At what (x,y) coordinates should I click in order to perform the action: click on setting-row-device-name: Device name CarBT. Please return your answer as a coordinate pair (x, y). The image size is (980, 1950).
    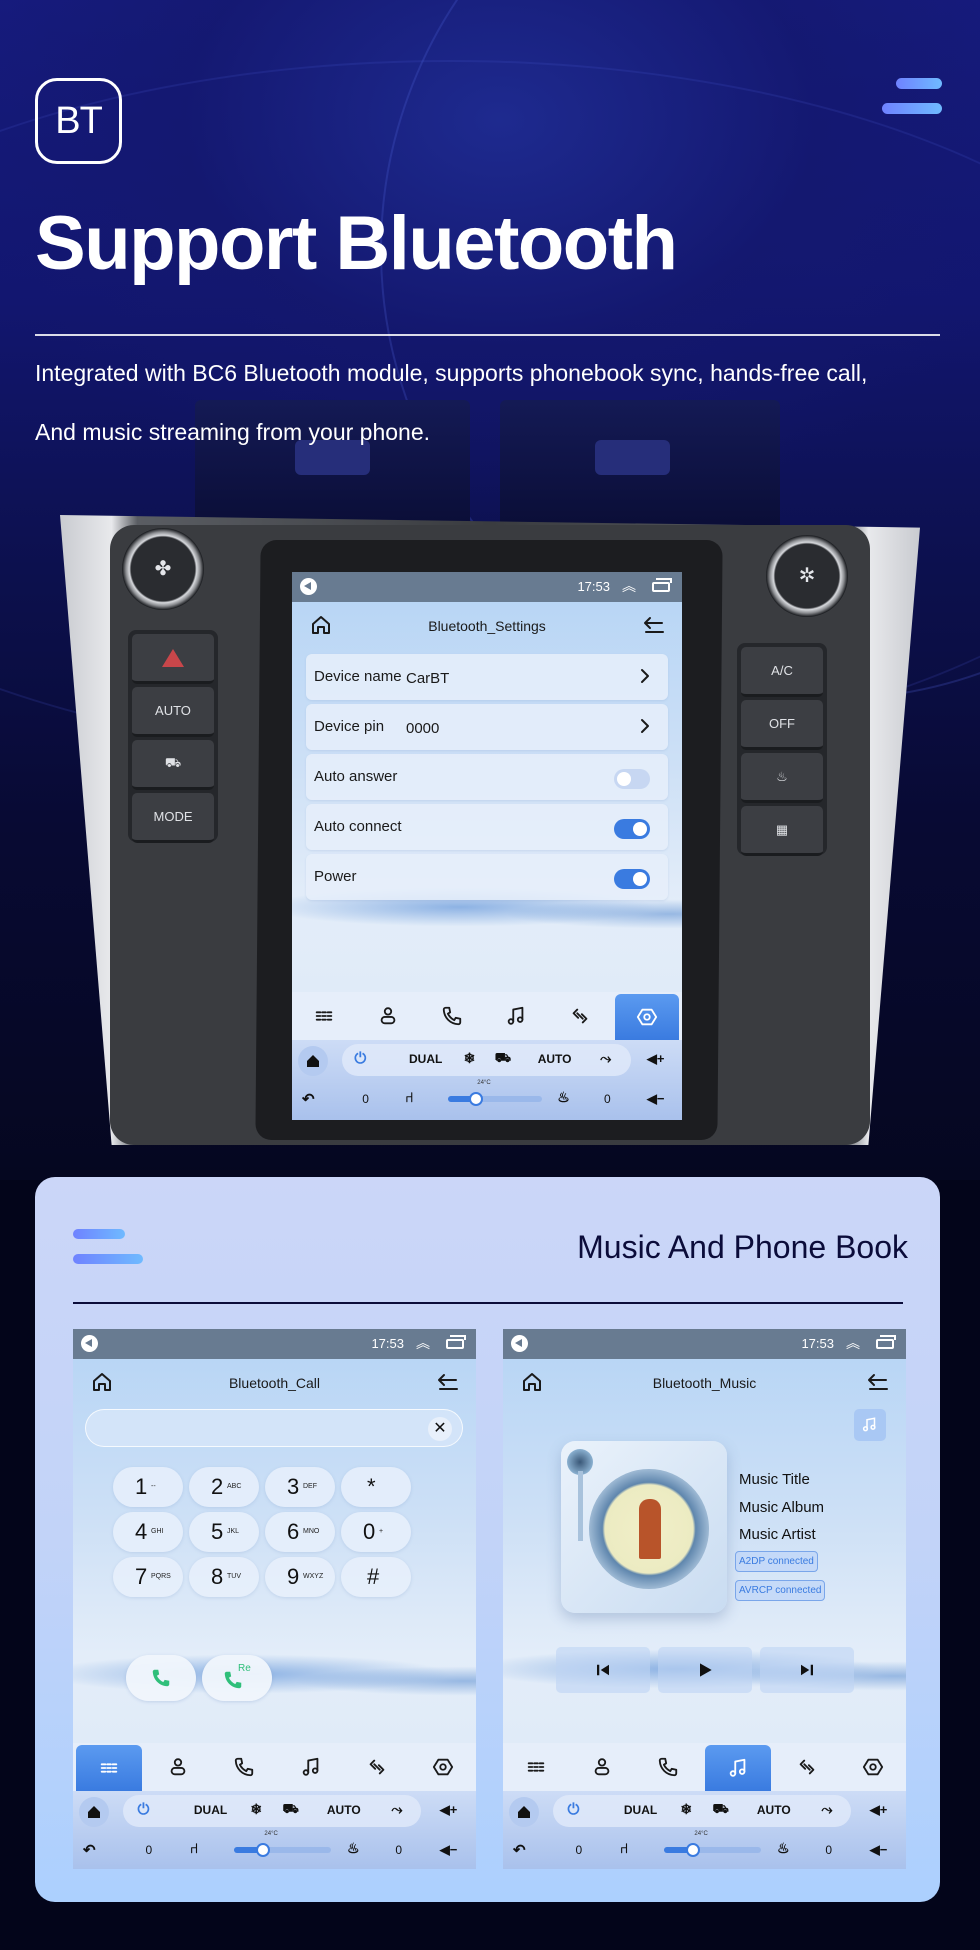
    Looking at the image, I should click on (487, 677).